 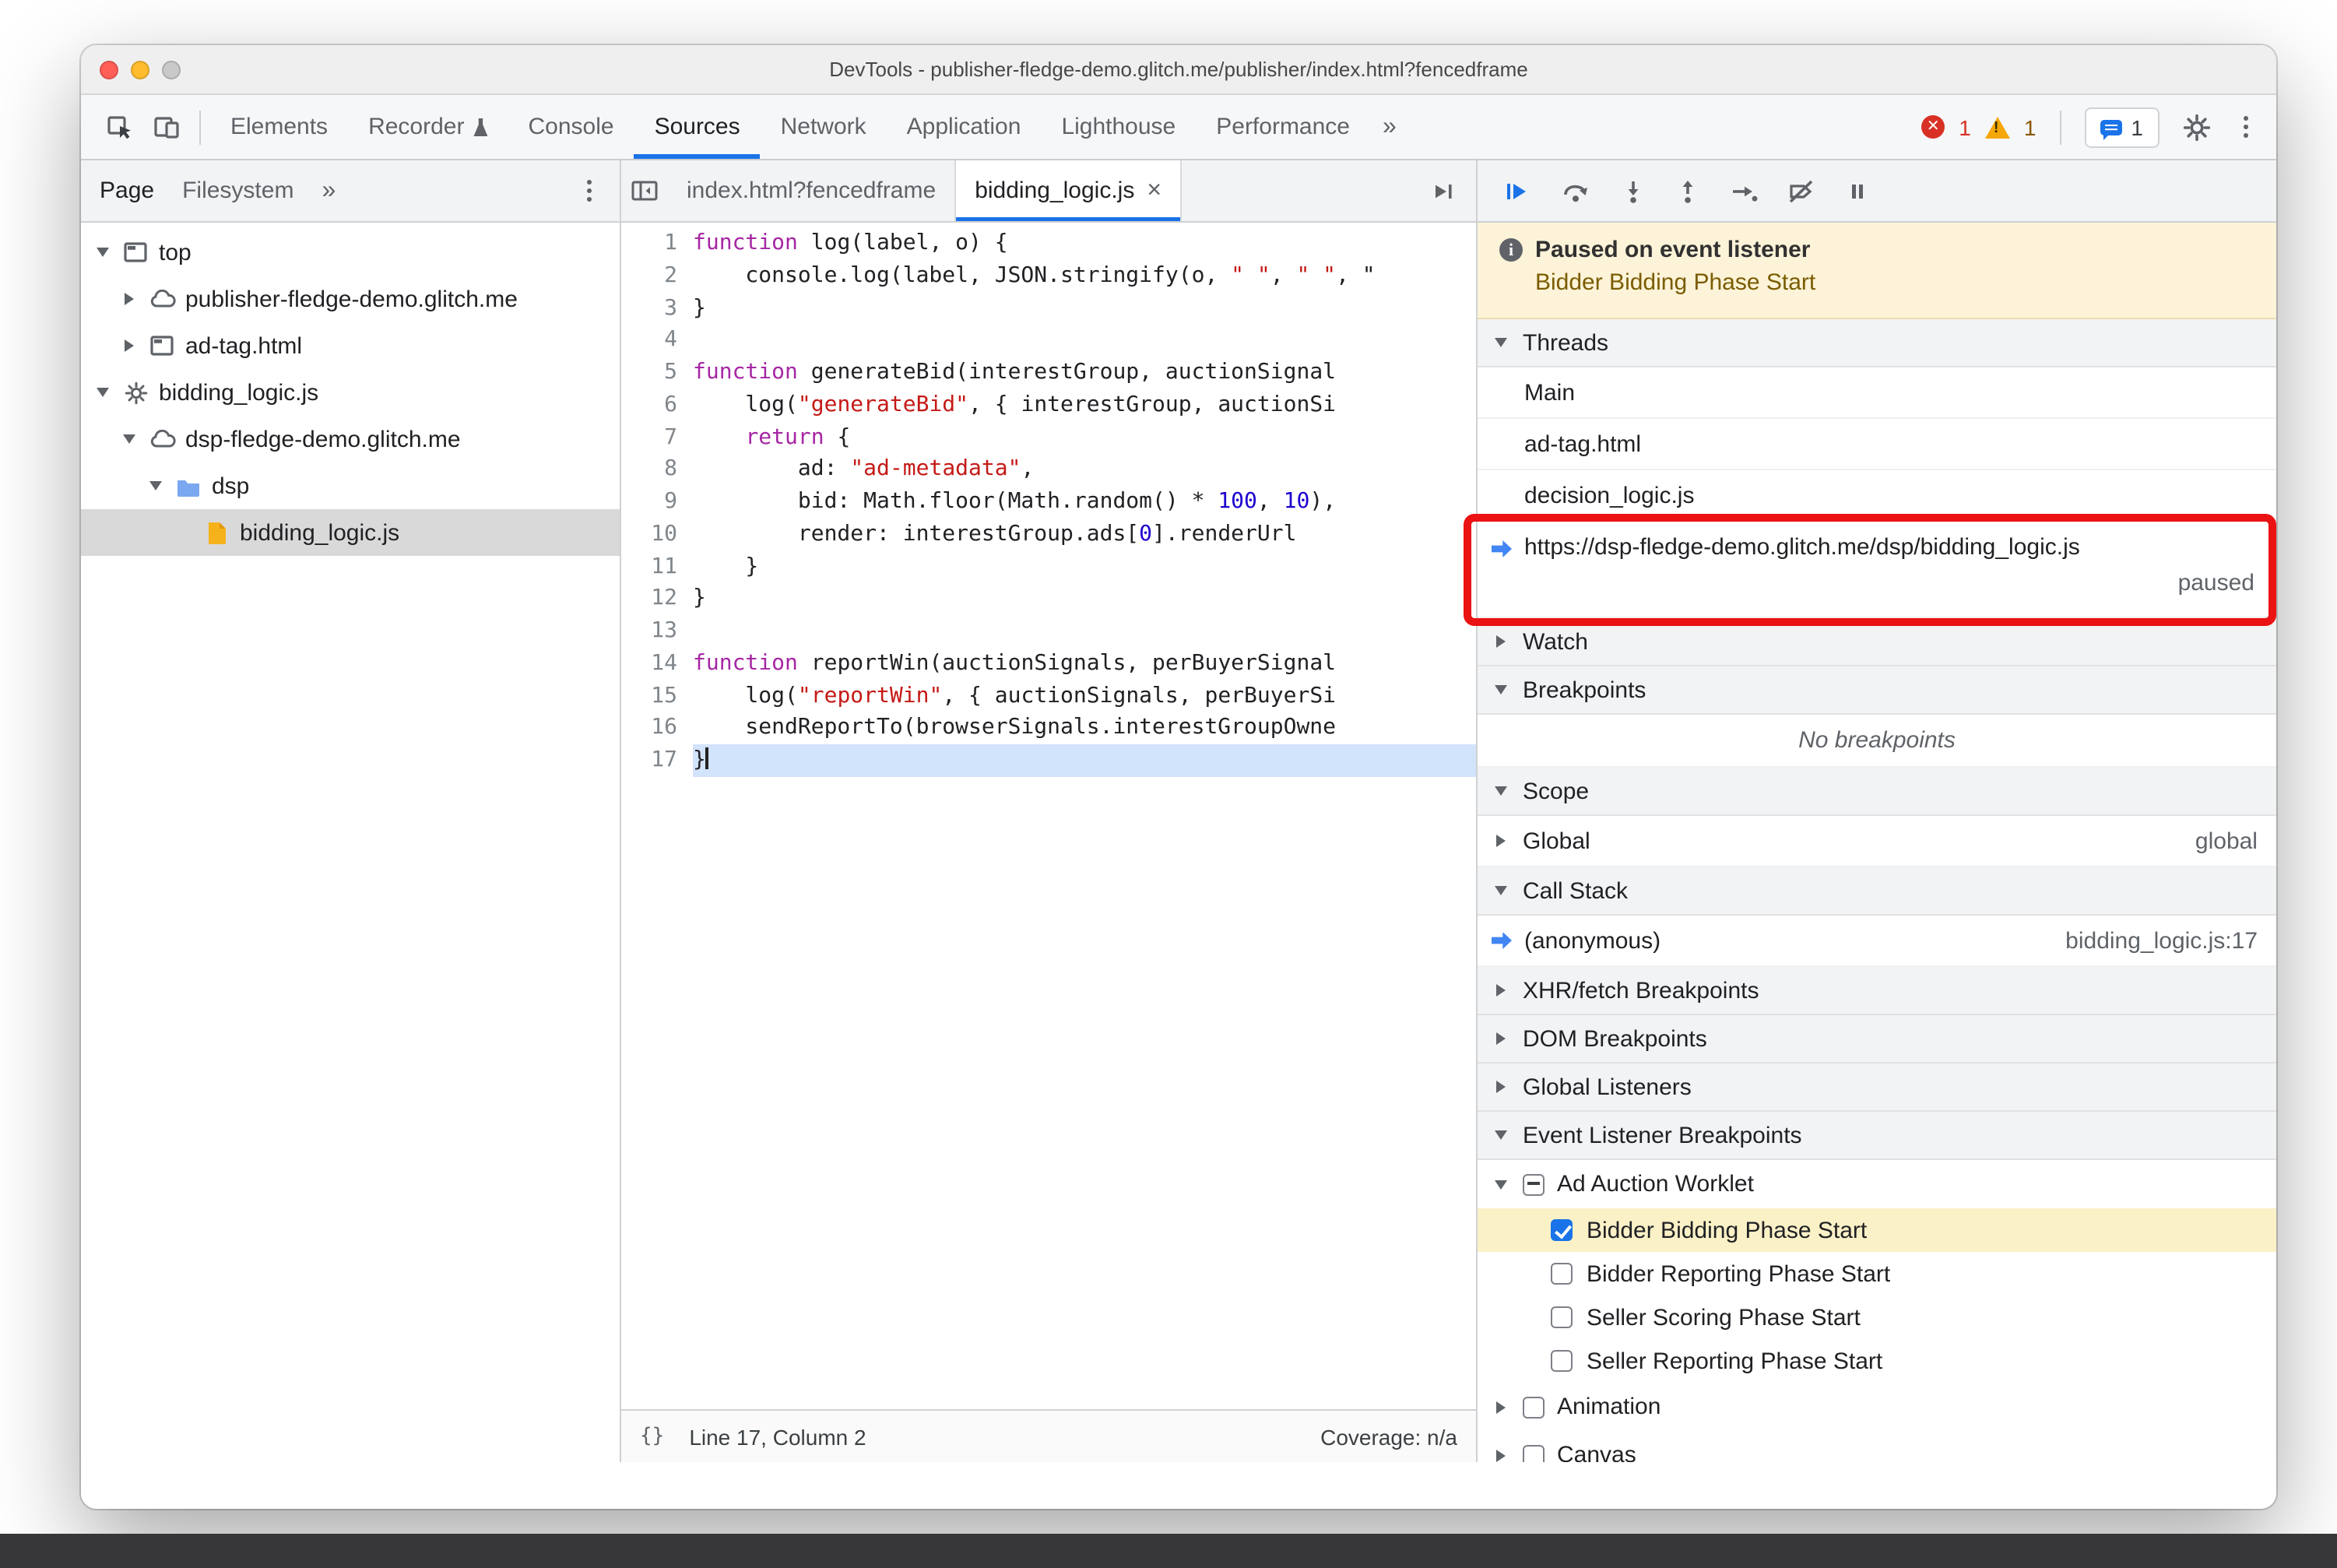 What do you see at coordinates (2245, 127) in the screenshot?
I see `more-options-icon` at bounding box center [2245, 127].